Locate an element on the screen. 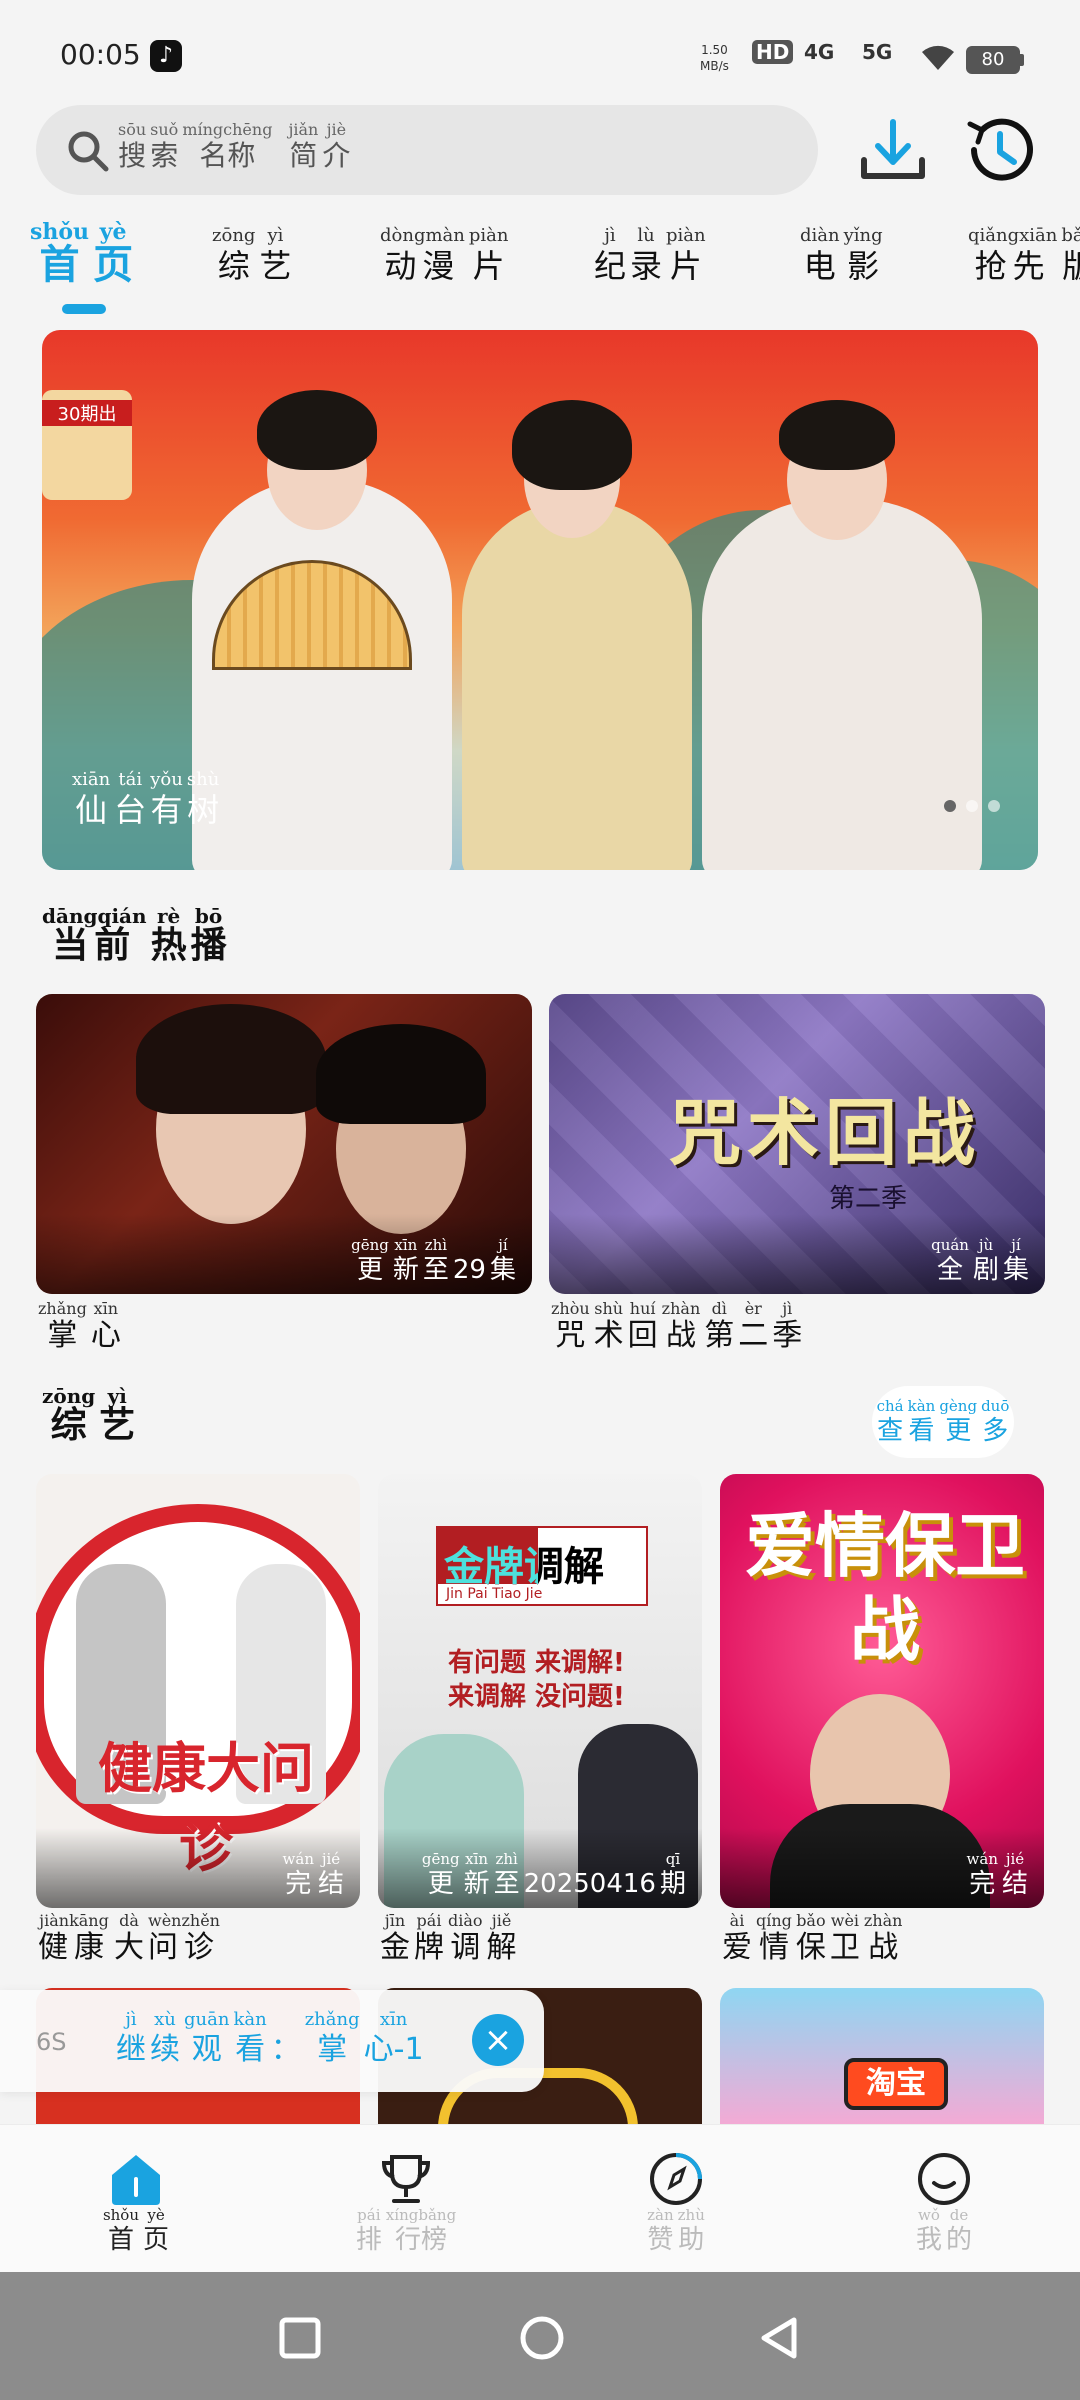 This screenshot has height=2400, width=1080. speed-unit: MB/s is located at coordinates (714, 66).